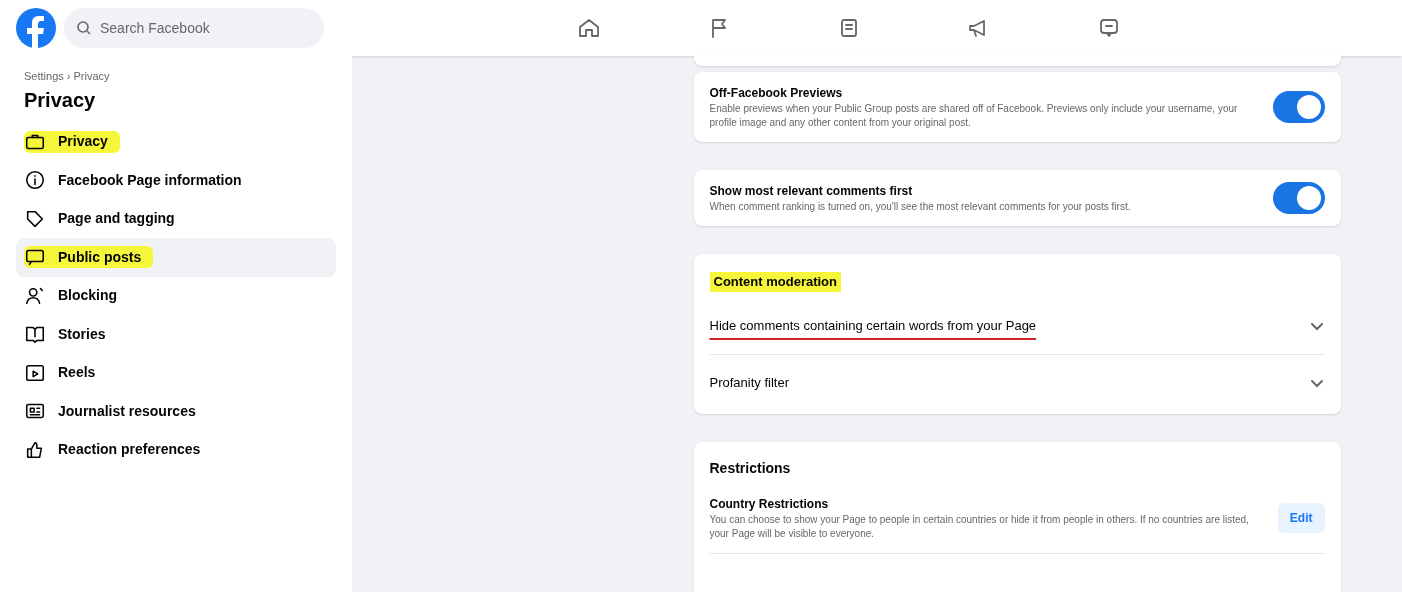 This screenshot has width=1402, height=592. What do you see at coordinates (100, 257) in the screenshot?
I see `sidebar-label: Public posts` at bounding box center [100, 257].